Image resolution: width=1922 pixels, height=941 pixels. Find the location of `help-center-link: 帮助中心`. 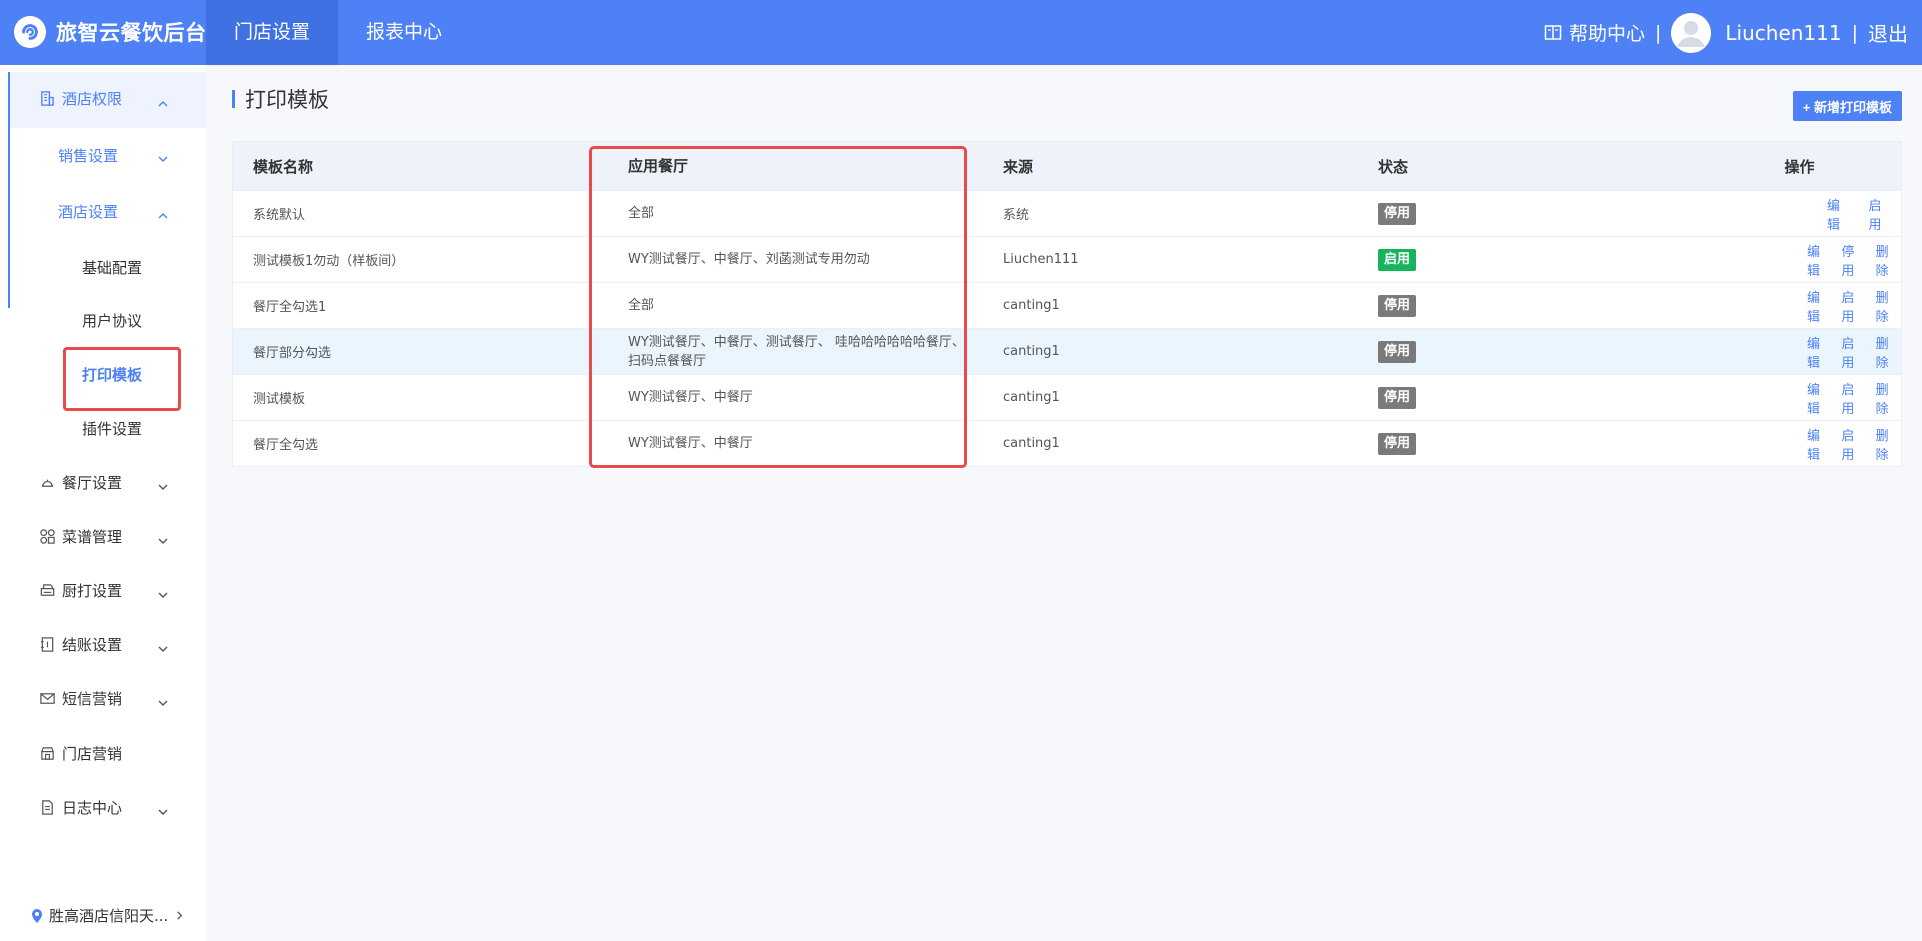

help-center-link: 帮助中心 is located at coordinates (1594, 32).